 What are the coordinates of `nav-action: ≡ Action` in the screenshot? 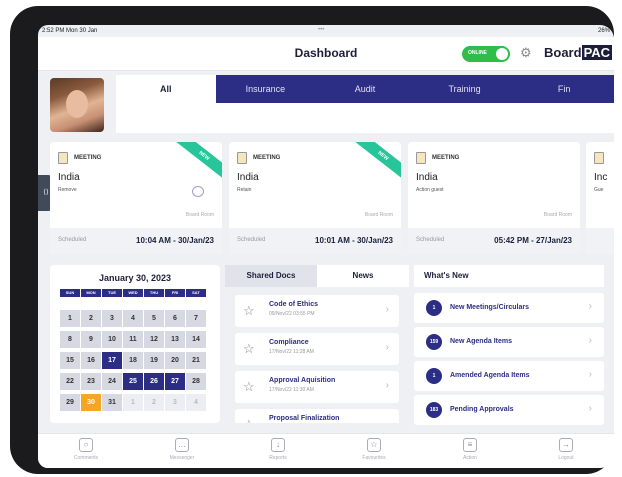 It's located at (470, 451).